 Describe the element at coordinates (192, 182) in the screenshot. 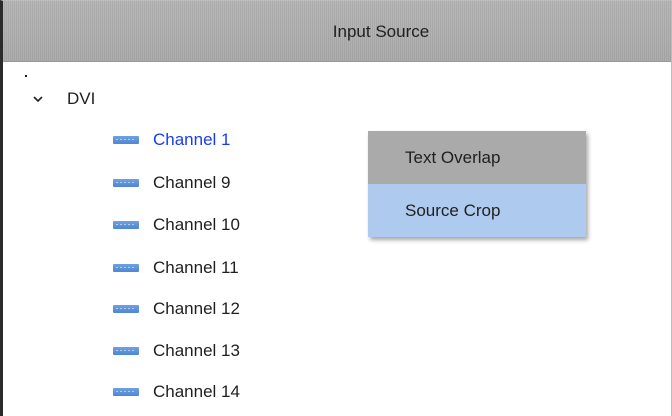

I see `channel-label: Channel 9` at that location.